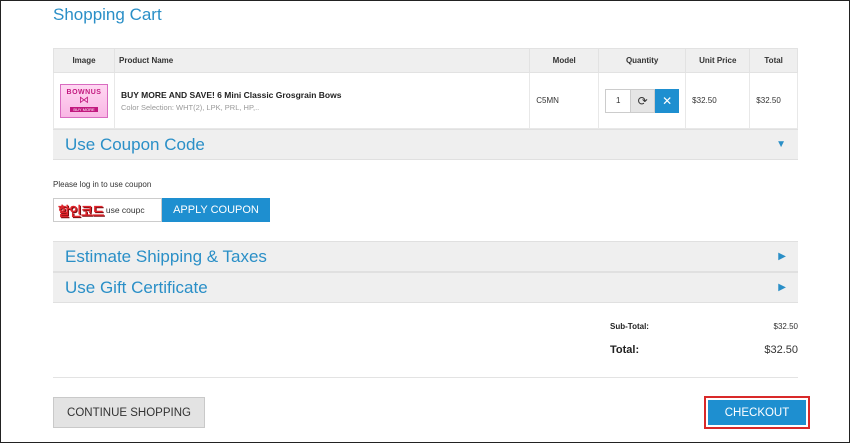 The width and height of the screenshot is (850, 443). I want to click on refresh-icon: ⟳, so click(642, 100).